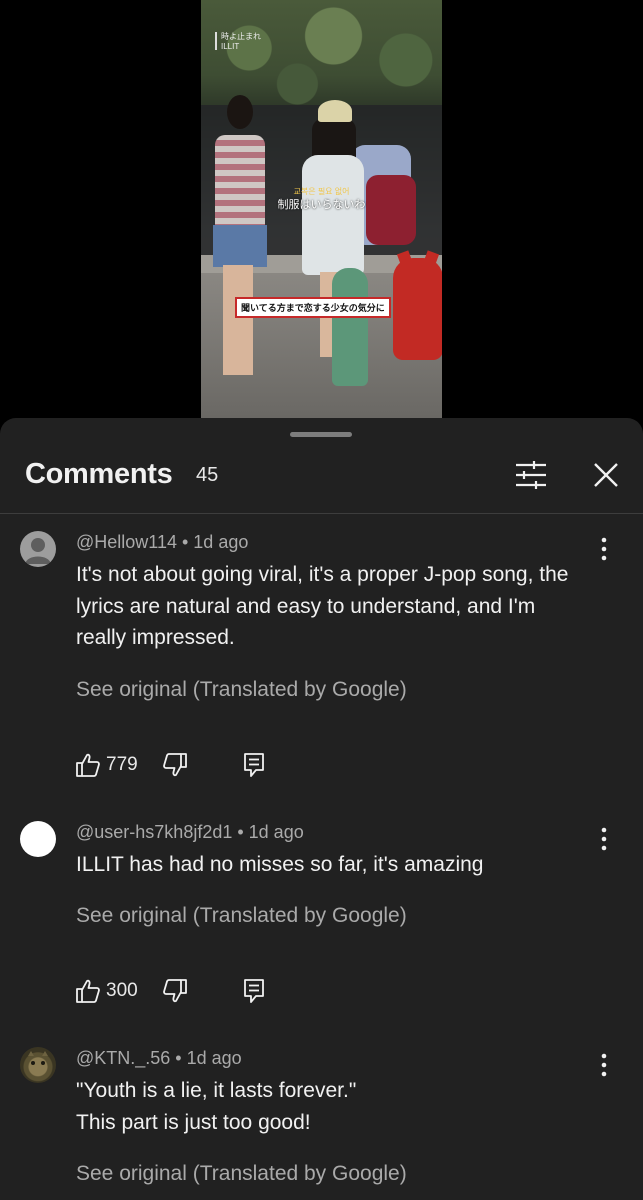 The width and height of the screenshot is (643, 1200). What do you see at coordinates (207, 475) in the screenshot?
I see `comments-count: 45` at bounding box center [207, 475].